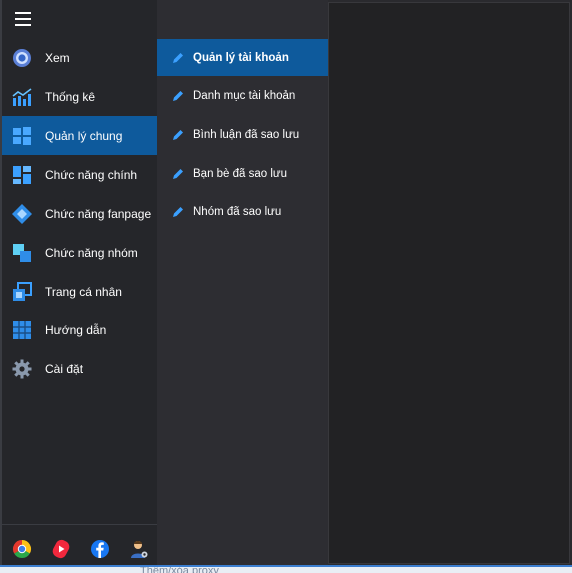 This screenshot has width=572, height=573. What do you see at coordinates (22, 58) in the screenshot?
I see `chrome-circle-icon` at bounding box center [22, 58].